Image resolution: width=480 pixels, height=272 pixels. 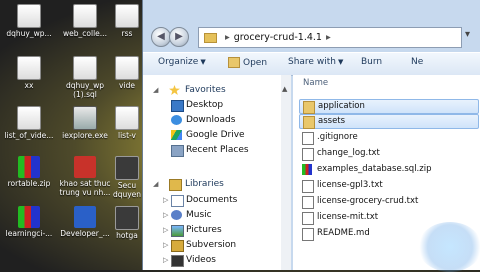 What do you see at coordinates (127, 21) in the screenshot?
I see `desktop-icon: rss` at bounding box center [127, 21].